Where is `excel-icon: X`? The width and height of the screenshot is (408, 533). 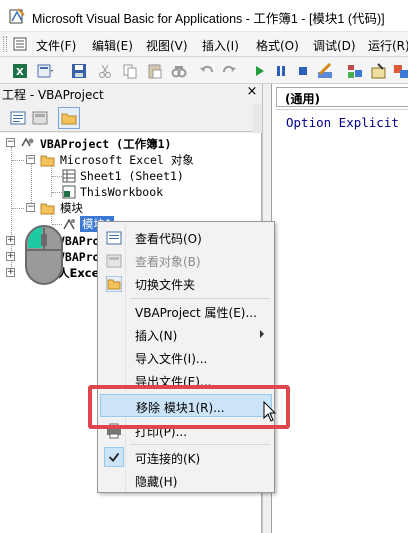
excel-icon: X is located at coordinates (21, 71).